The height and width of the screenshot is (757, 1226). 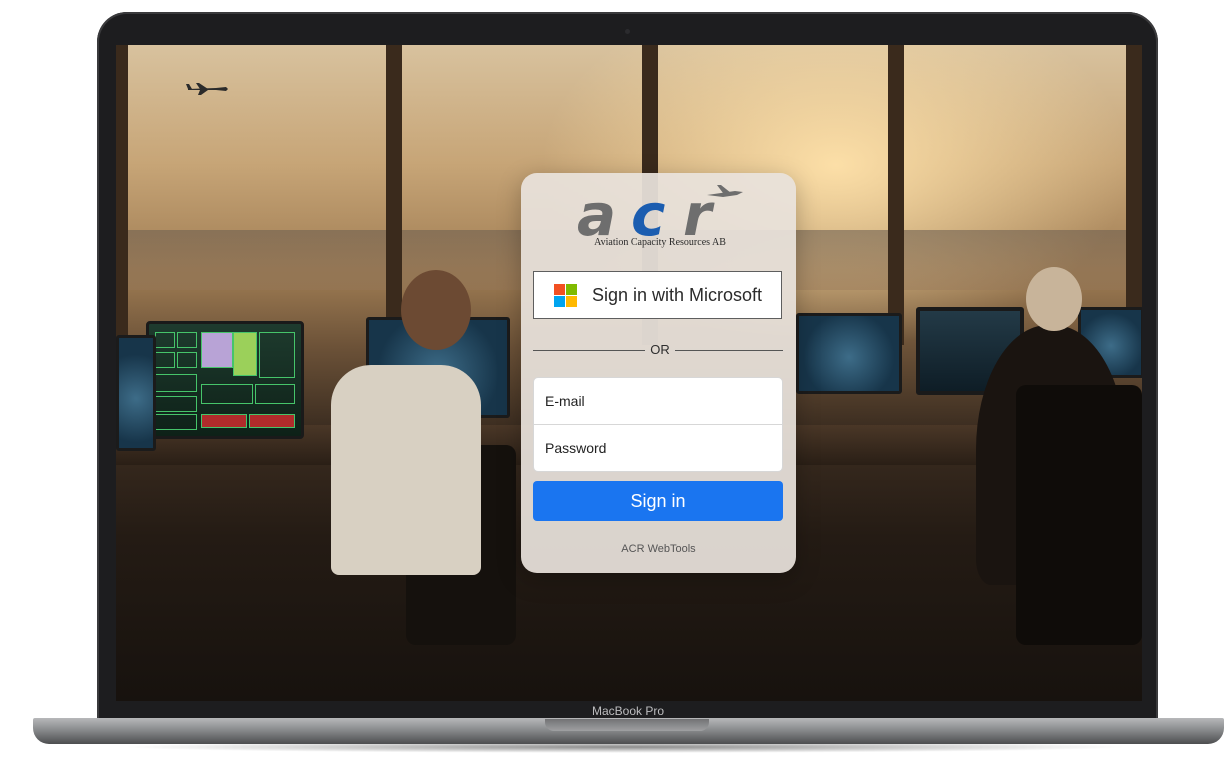 I want to click on airplane-icon, so click(x=207, y=89).